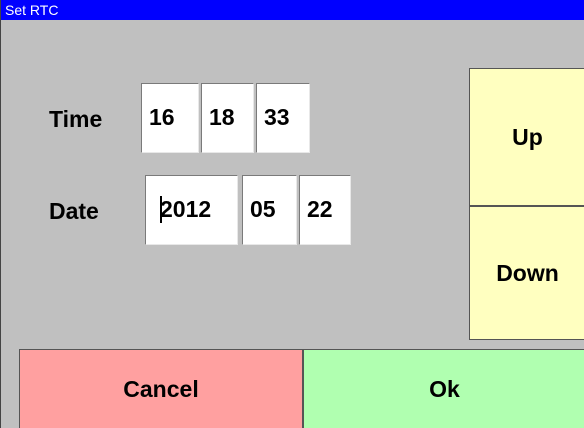 This screenshot has height=428, width=584. What do you see at coordinates (76, 119) in the screenshot?
I see `time-label: Time` at bounding box center [76, 119].